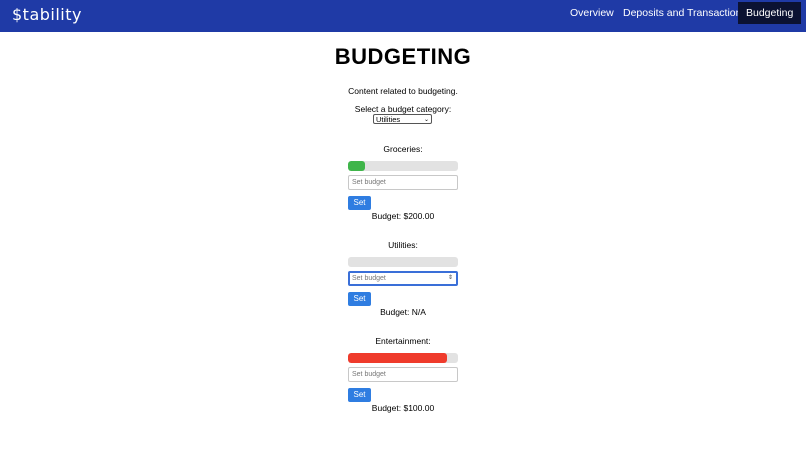 The image size is (806, 450). Describe the element at coordinates (770, 13) in the screenshot. I see `nav-item-budgeting: Budgeting` at that location.